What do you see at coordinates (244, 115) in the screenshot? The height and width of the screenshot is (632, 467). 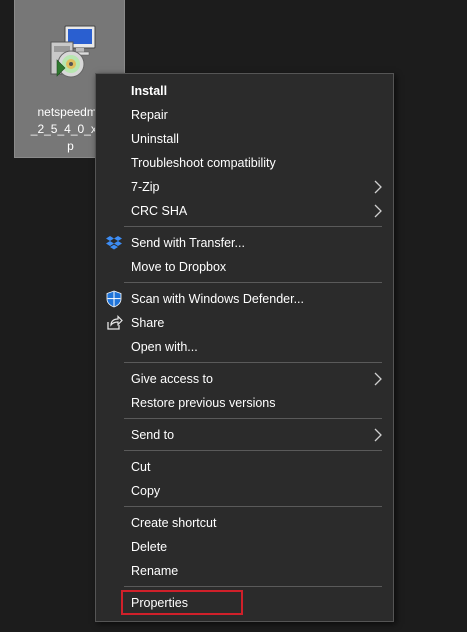 I see `menu-item-repair: Repair` at bounding box center [244, 115].